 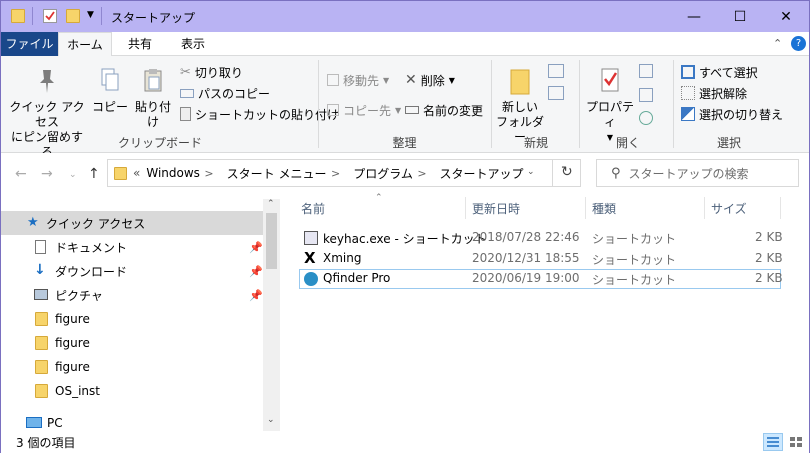 I want to click on column-header-size: サイズ, so click(x=729, y=207).